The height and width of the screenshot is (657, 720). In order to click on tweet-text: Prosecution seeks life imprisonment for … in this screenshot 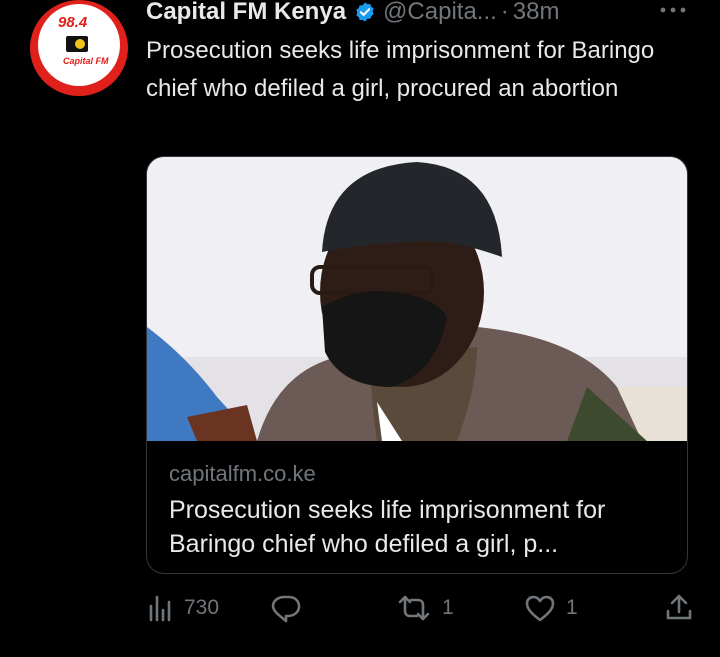, I will do `click(400, 69)`.